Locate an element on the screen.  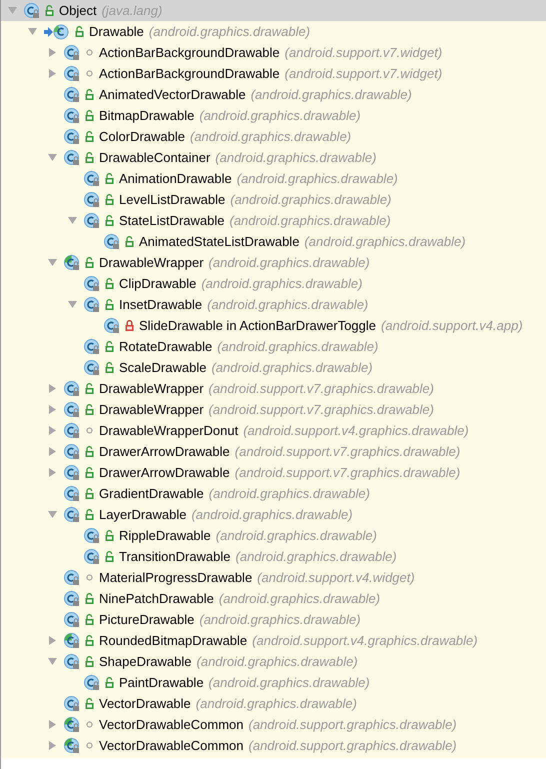
tree-item: ColorDrawable (android.graphics.drawable) is located at coordinates (273, 136).